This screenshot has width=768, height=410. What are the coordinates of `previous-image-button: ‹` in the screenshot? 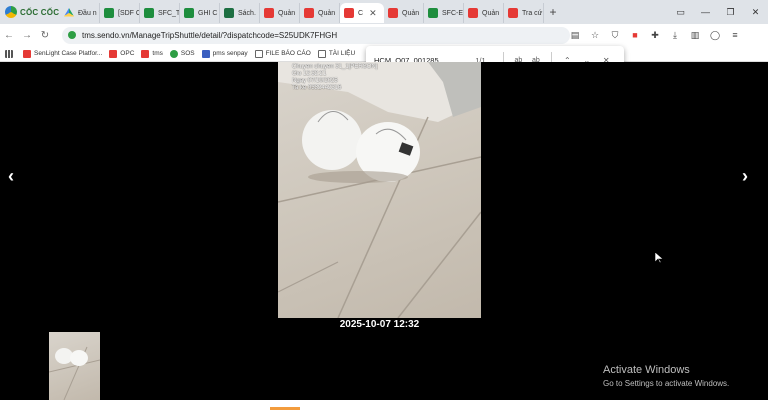 It's located at (11, 176).